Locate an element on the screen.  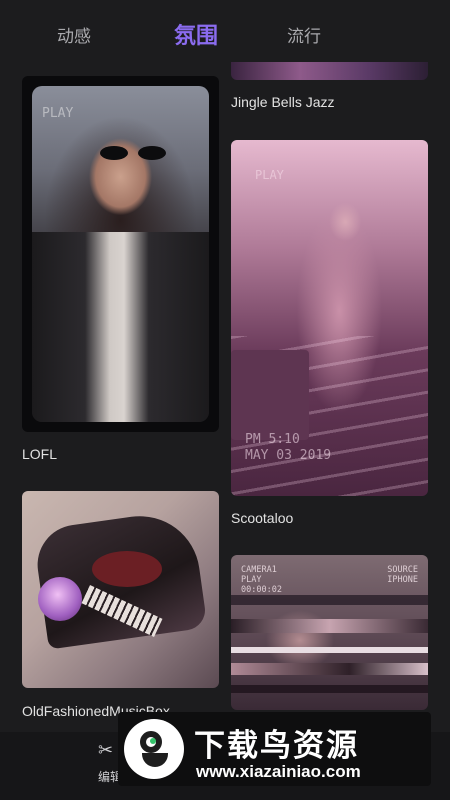
scootaloo-overlay-text: PLAY is located at coordinates (269, 175).